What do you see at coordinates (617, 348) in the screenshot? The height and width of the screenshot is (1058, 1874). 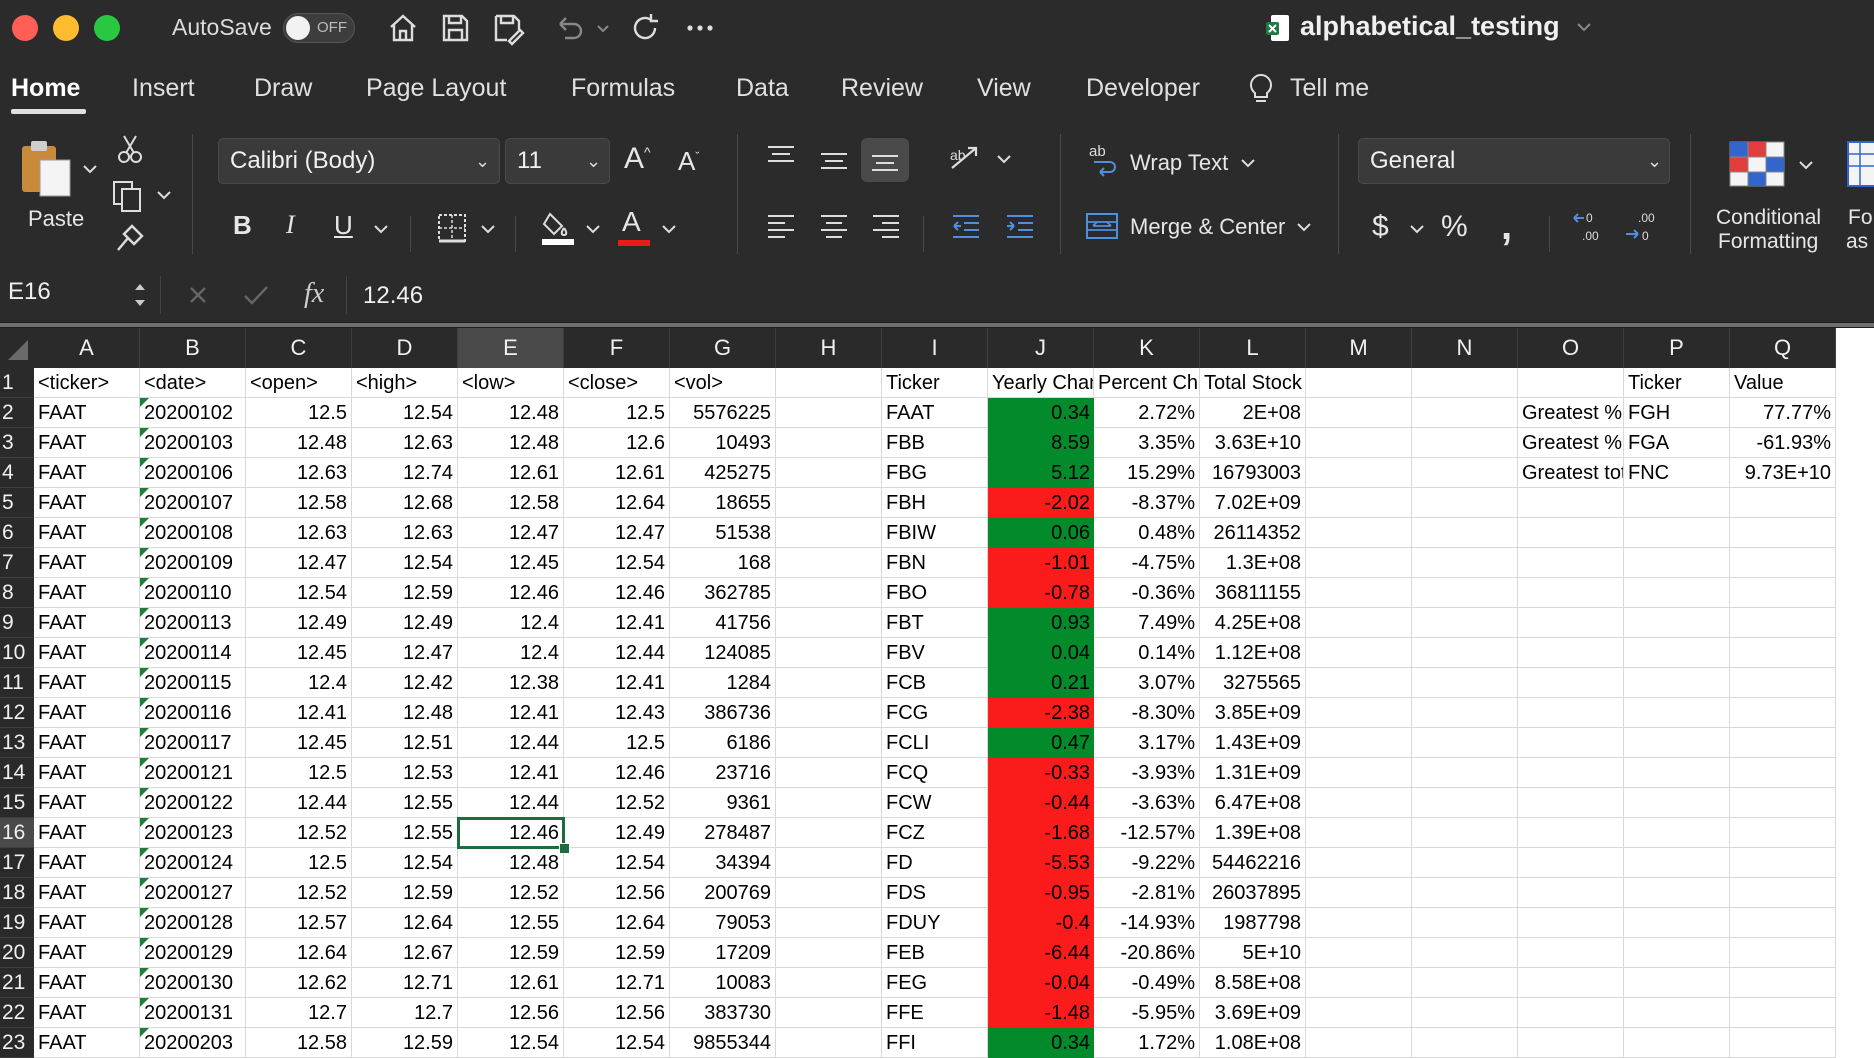 I see `column-header-f: F` at bounding box center [617, 348].